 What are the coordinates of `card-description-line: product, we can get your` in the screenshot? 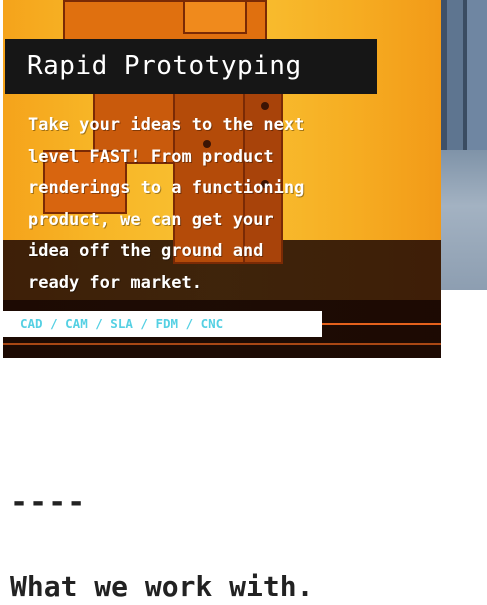 It's located at (151, 219).